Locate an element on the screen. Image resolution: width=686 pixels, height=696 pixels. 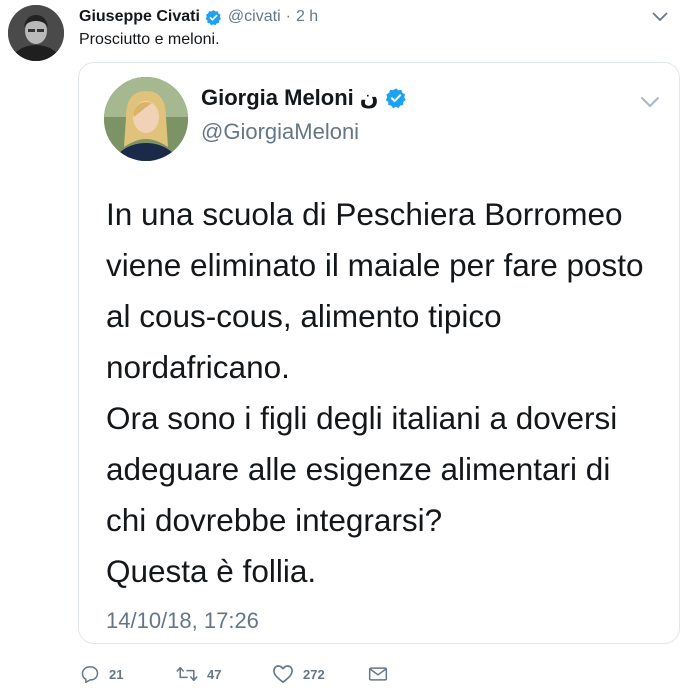
like-button: 272 is located at coordinates (320, 674).